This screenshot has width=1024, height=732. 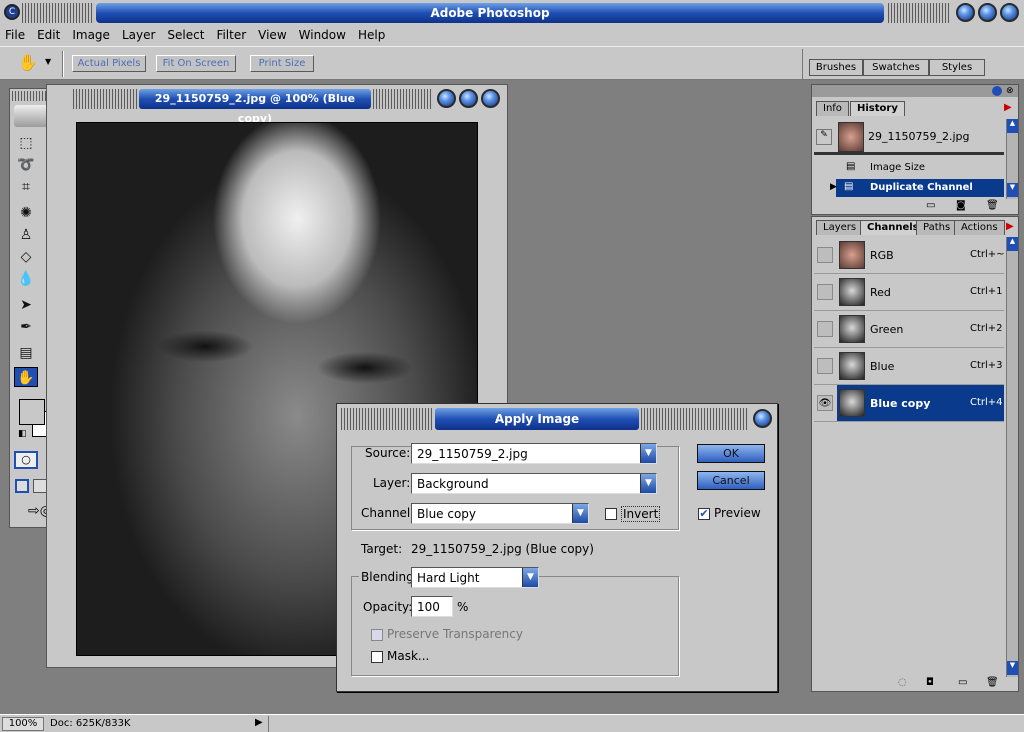 What do you see at coordinates (12, 12) in the screenshot?
I see `photoshop-app-icon: C` at bounding box center [12, 12].